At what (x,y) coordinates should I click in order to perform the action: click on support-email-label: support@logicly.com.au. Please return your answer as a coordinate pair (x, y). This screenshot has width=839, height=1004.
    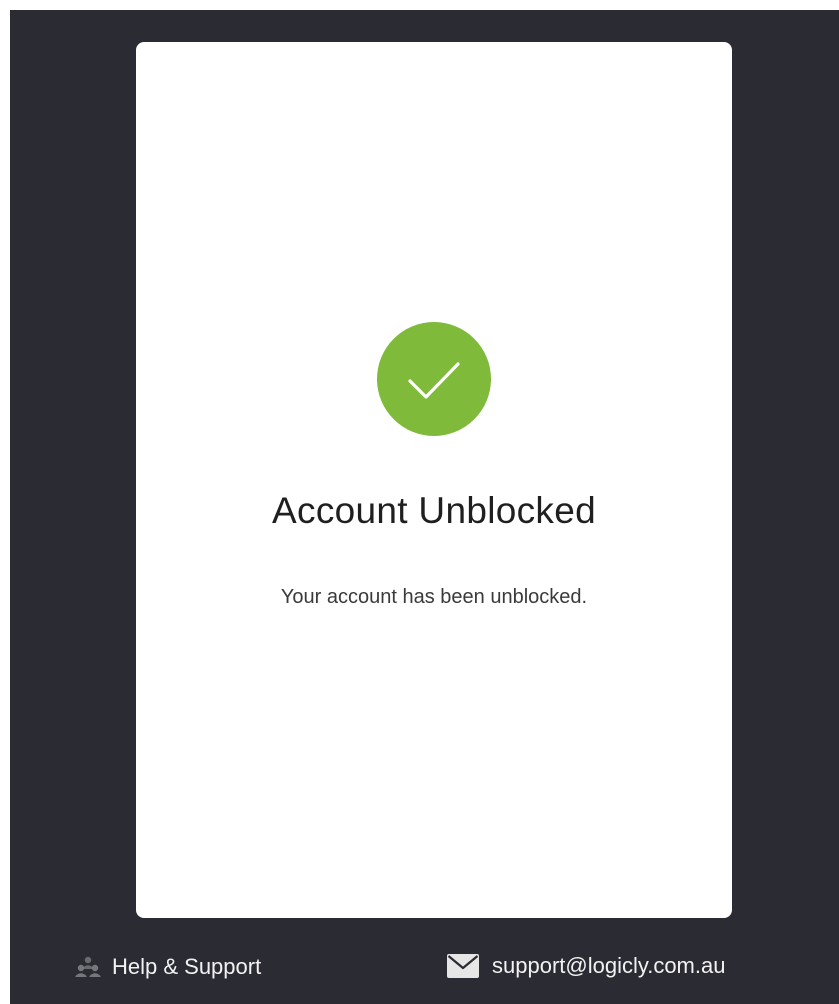
    Looking at the image, I should click on (609, 965).